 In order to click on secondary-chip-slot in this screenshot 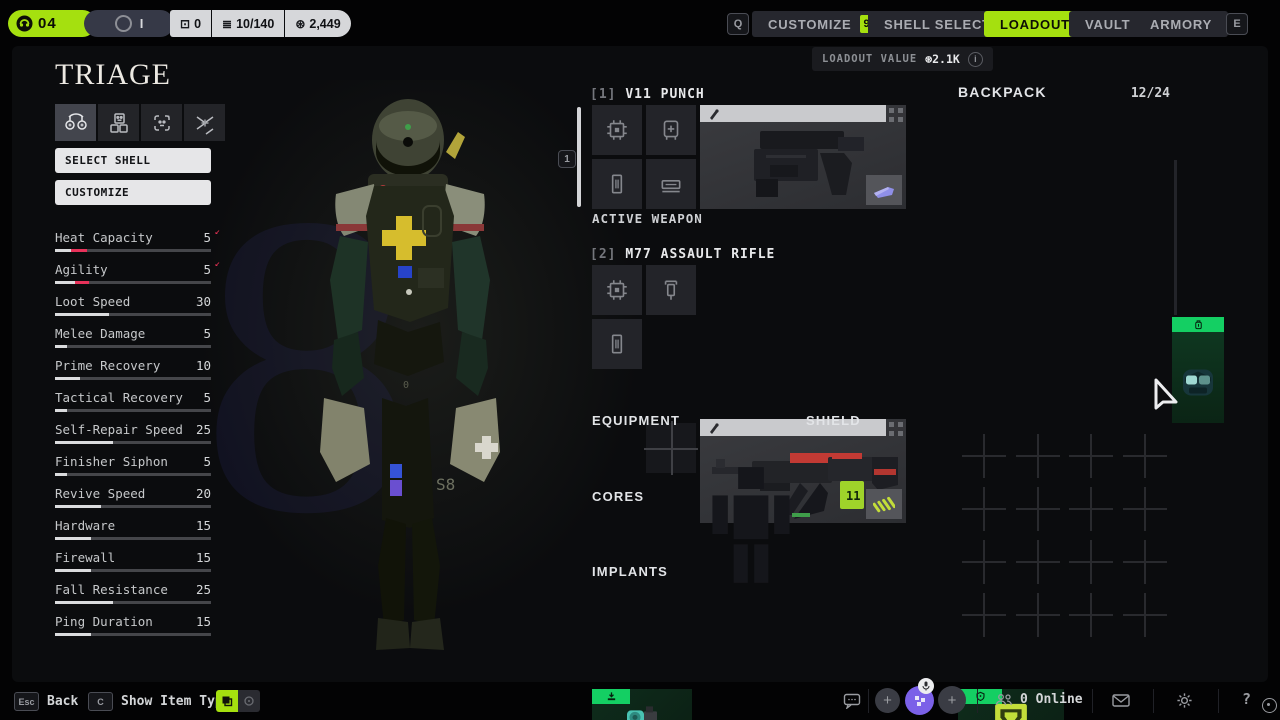, I will do `click(617, 290)`.